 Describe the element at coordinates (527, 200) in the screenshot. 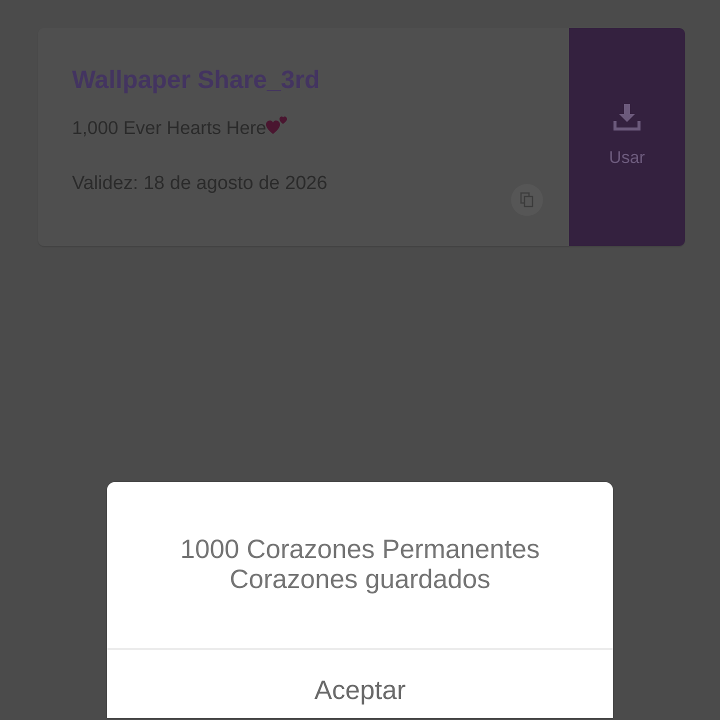

I see `copy-icon` at that location.